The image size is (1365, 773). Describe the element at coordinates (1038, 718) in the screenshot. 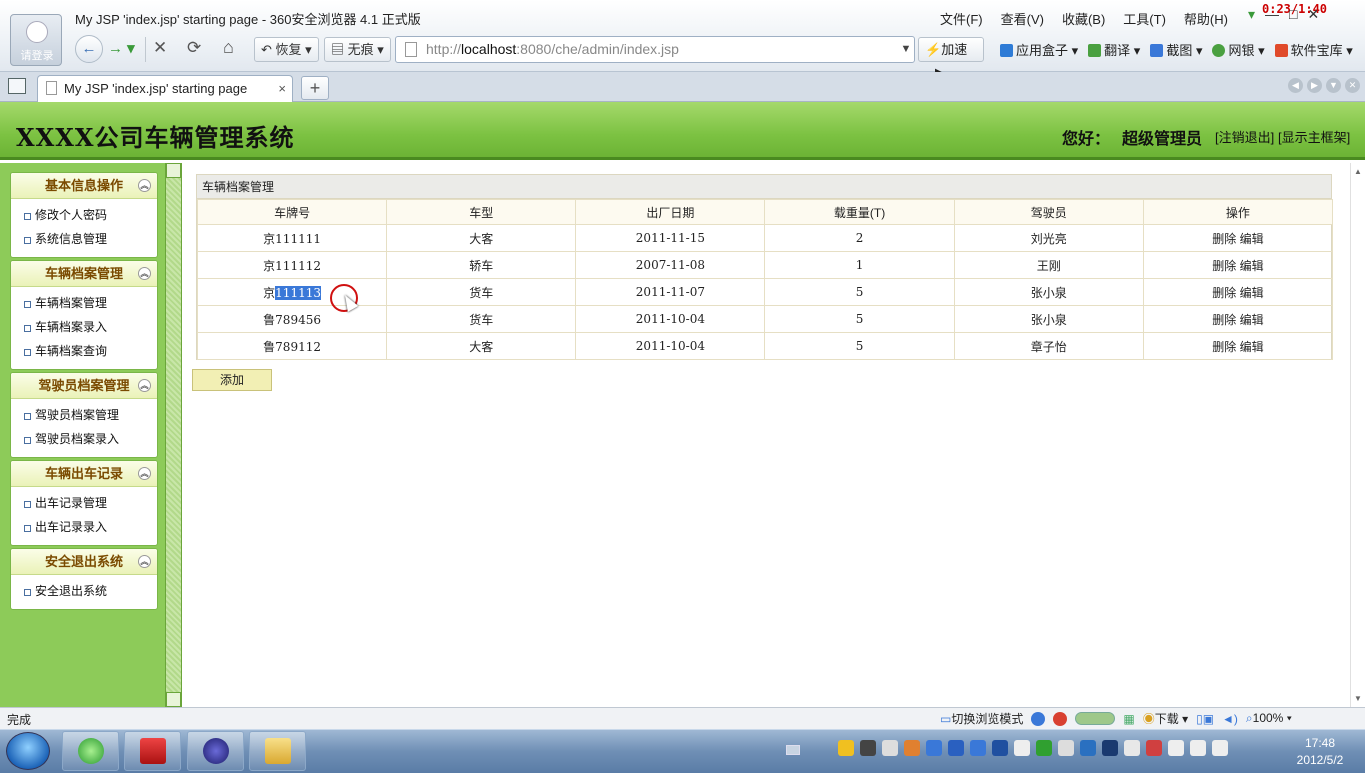

I see `ie-mode-icon` at that location.